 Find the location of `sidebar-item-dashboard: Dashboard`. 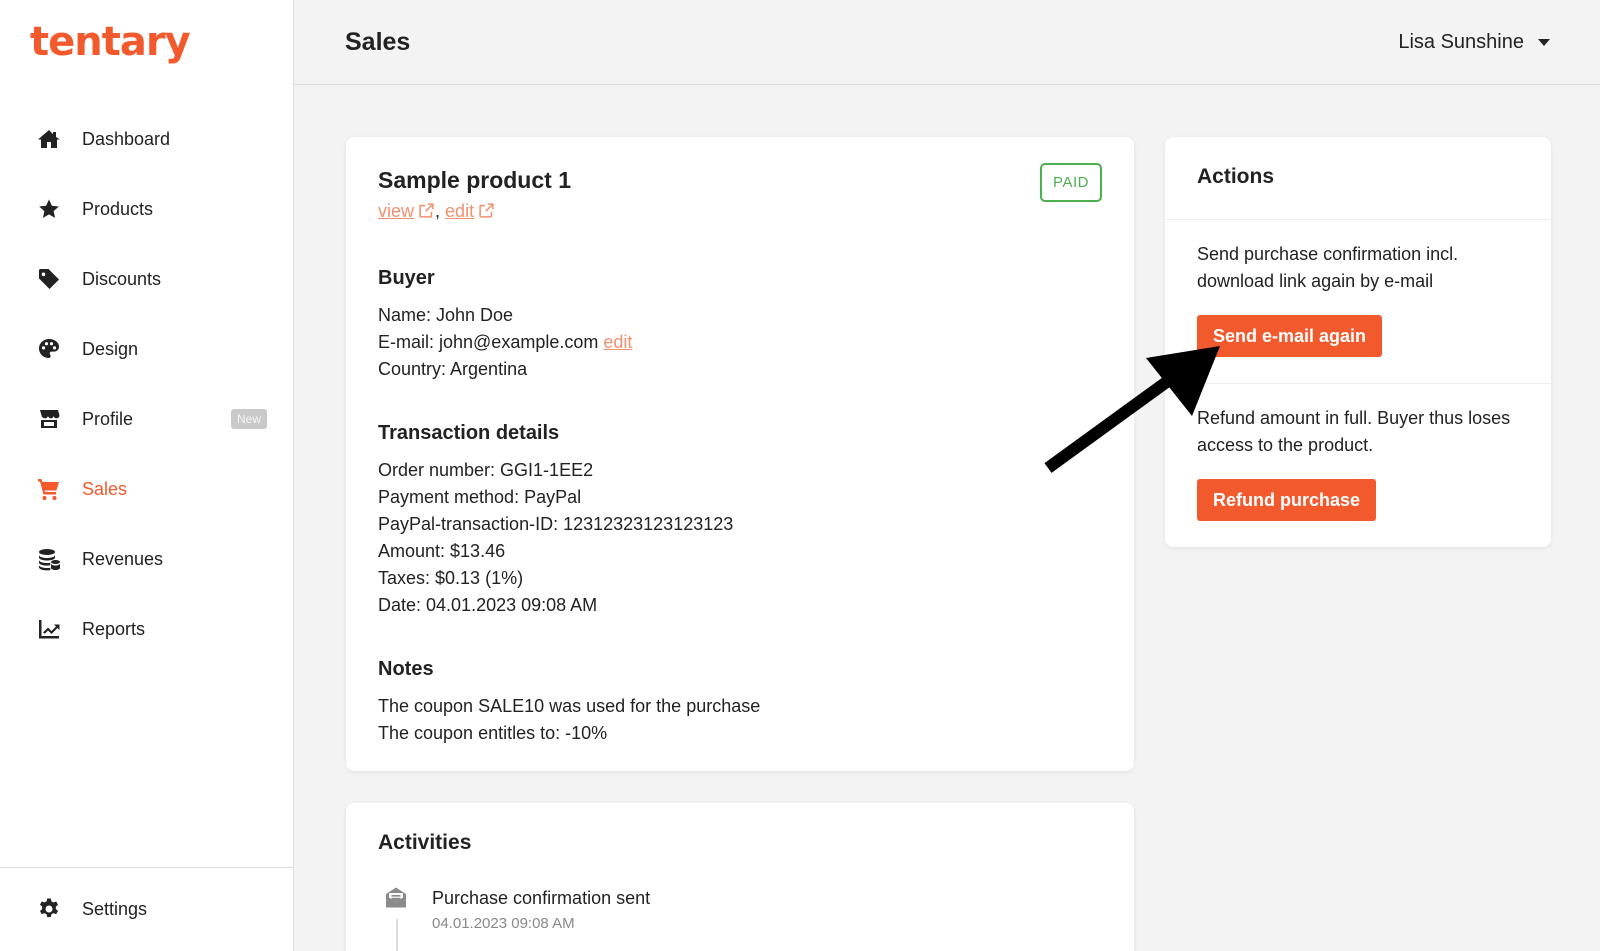

sidebar-item-dashboard: Dashboard is located at coordinates (146, 139).